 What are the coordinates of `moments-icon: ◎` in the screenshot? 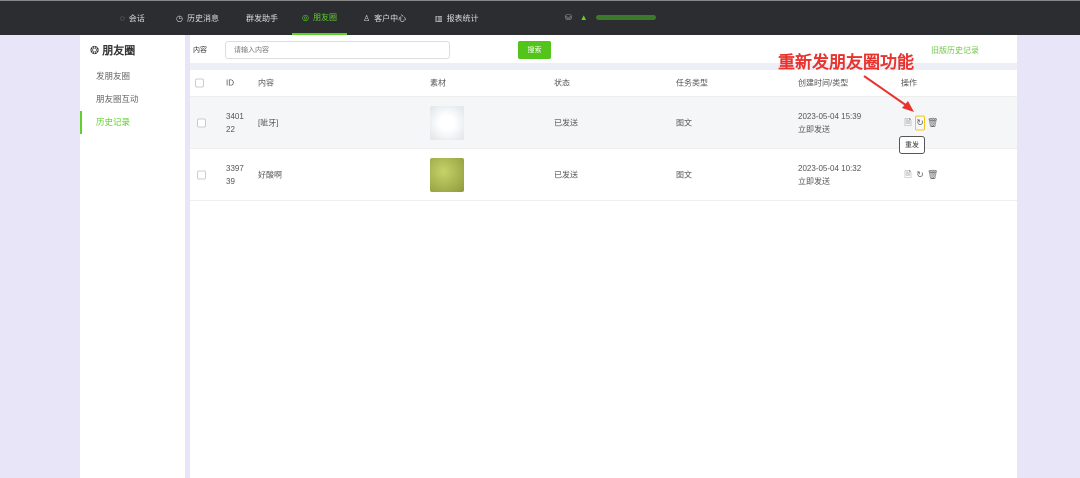 It's located at (305, 17).